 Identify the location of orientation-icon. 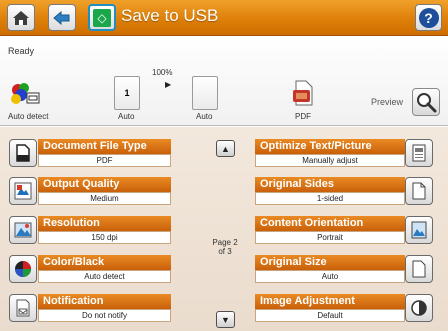
(419, 230).